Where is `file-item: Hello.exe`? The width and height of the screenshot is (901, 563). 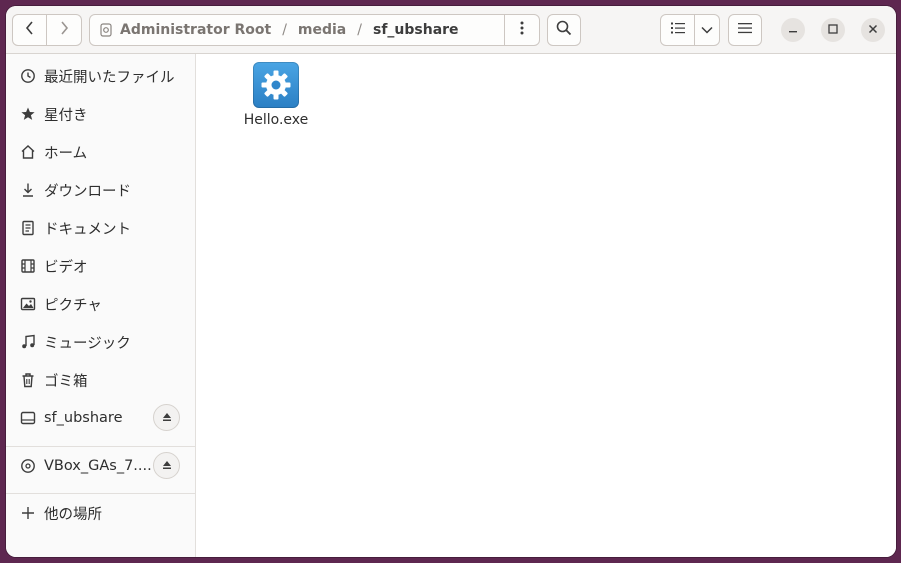 file-item: Hello.exe is located at coordinates (276, 95).